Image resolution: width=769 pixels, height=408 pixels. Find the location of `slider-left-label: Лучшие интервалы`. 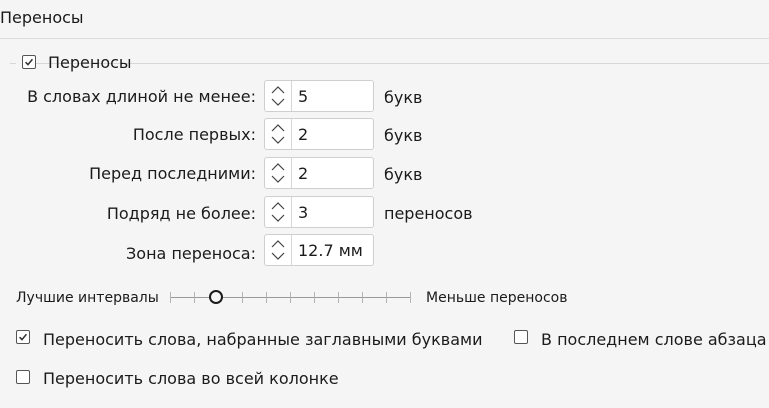

slider-left-label: Лучшие интервалы is located at coordinates (87, 298).